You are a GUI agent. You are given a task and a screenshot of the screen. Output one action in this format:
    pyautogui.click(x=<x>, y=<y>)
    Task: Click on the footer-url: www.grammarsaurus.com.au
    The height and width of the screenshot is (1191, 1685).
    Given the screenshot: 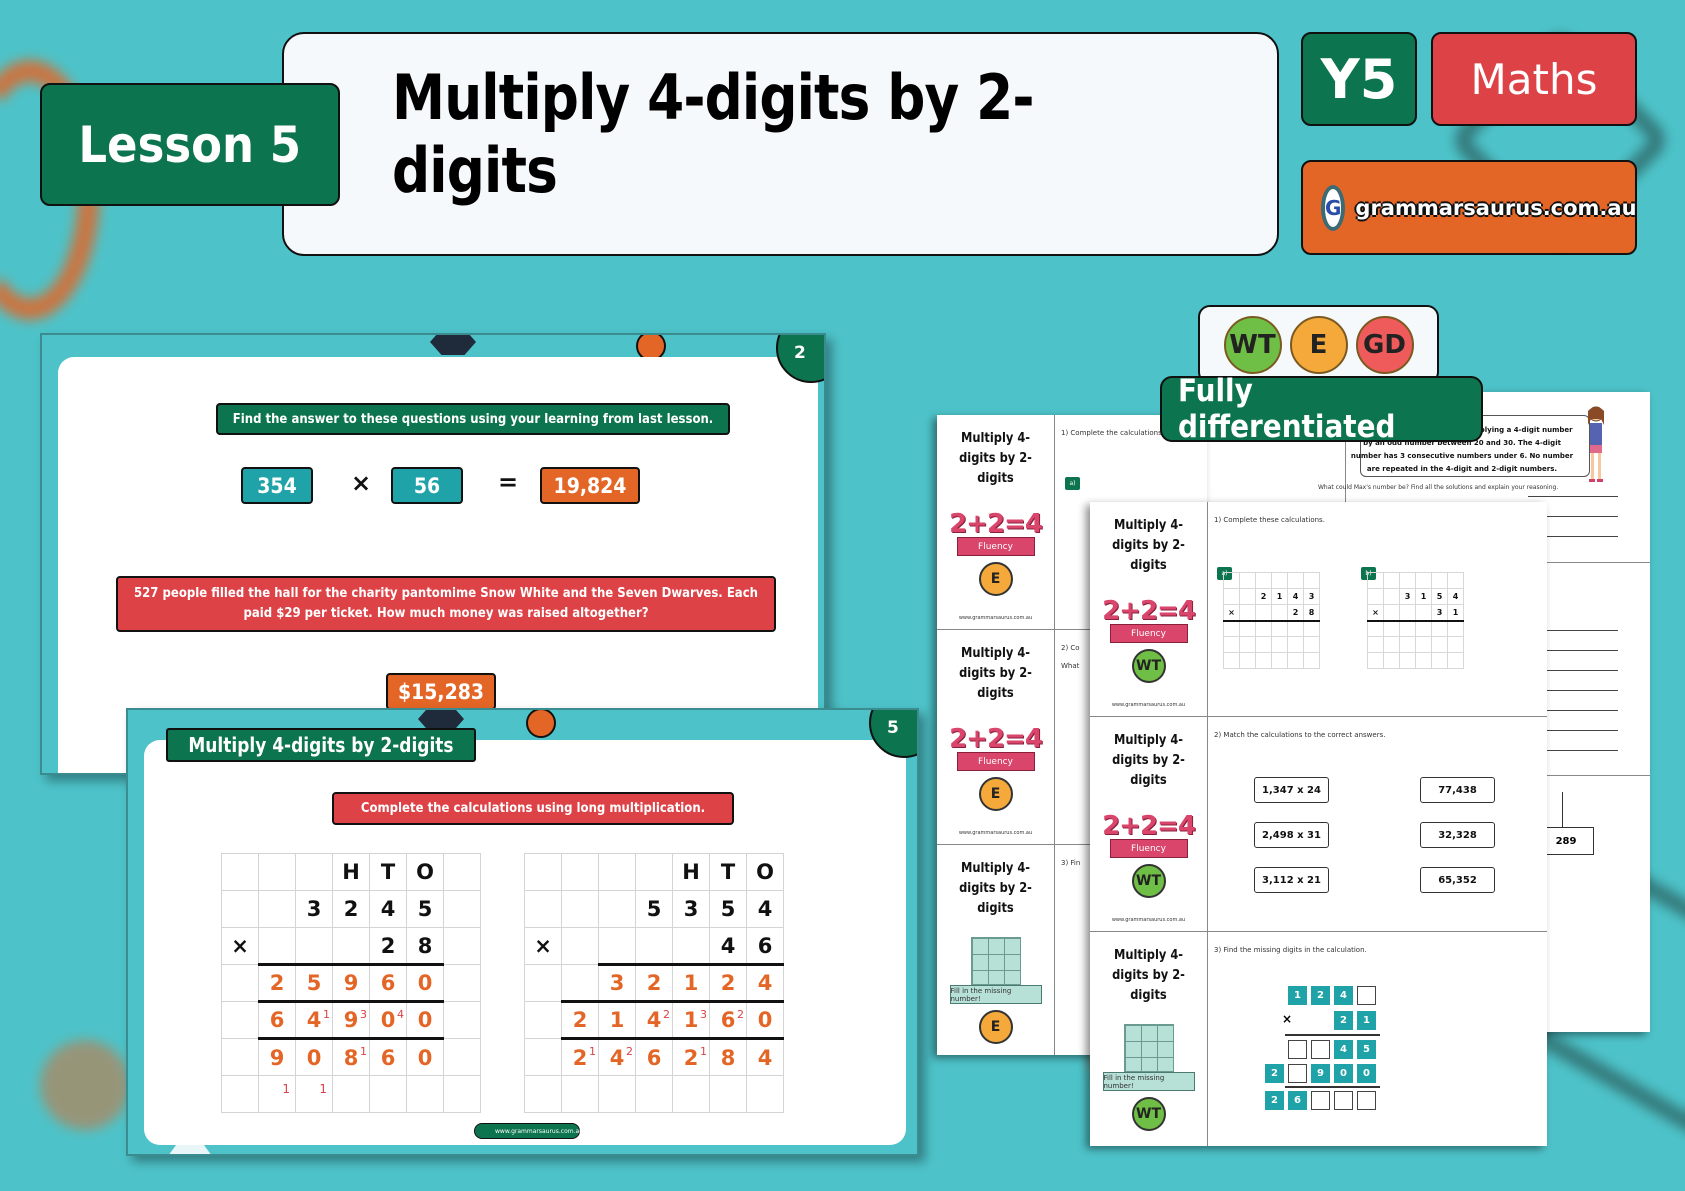 What is the action you would take?
    pyautogui.click(x=528, y=1131)
    